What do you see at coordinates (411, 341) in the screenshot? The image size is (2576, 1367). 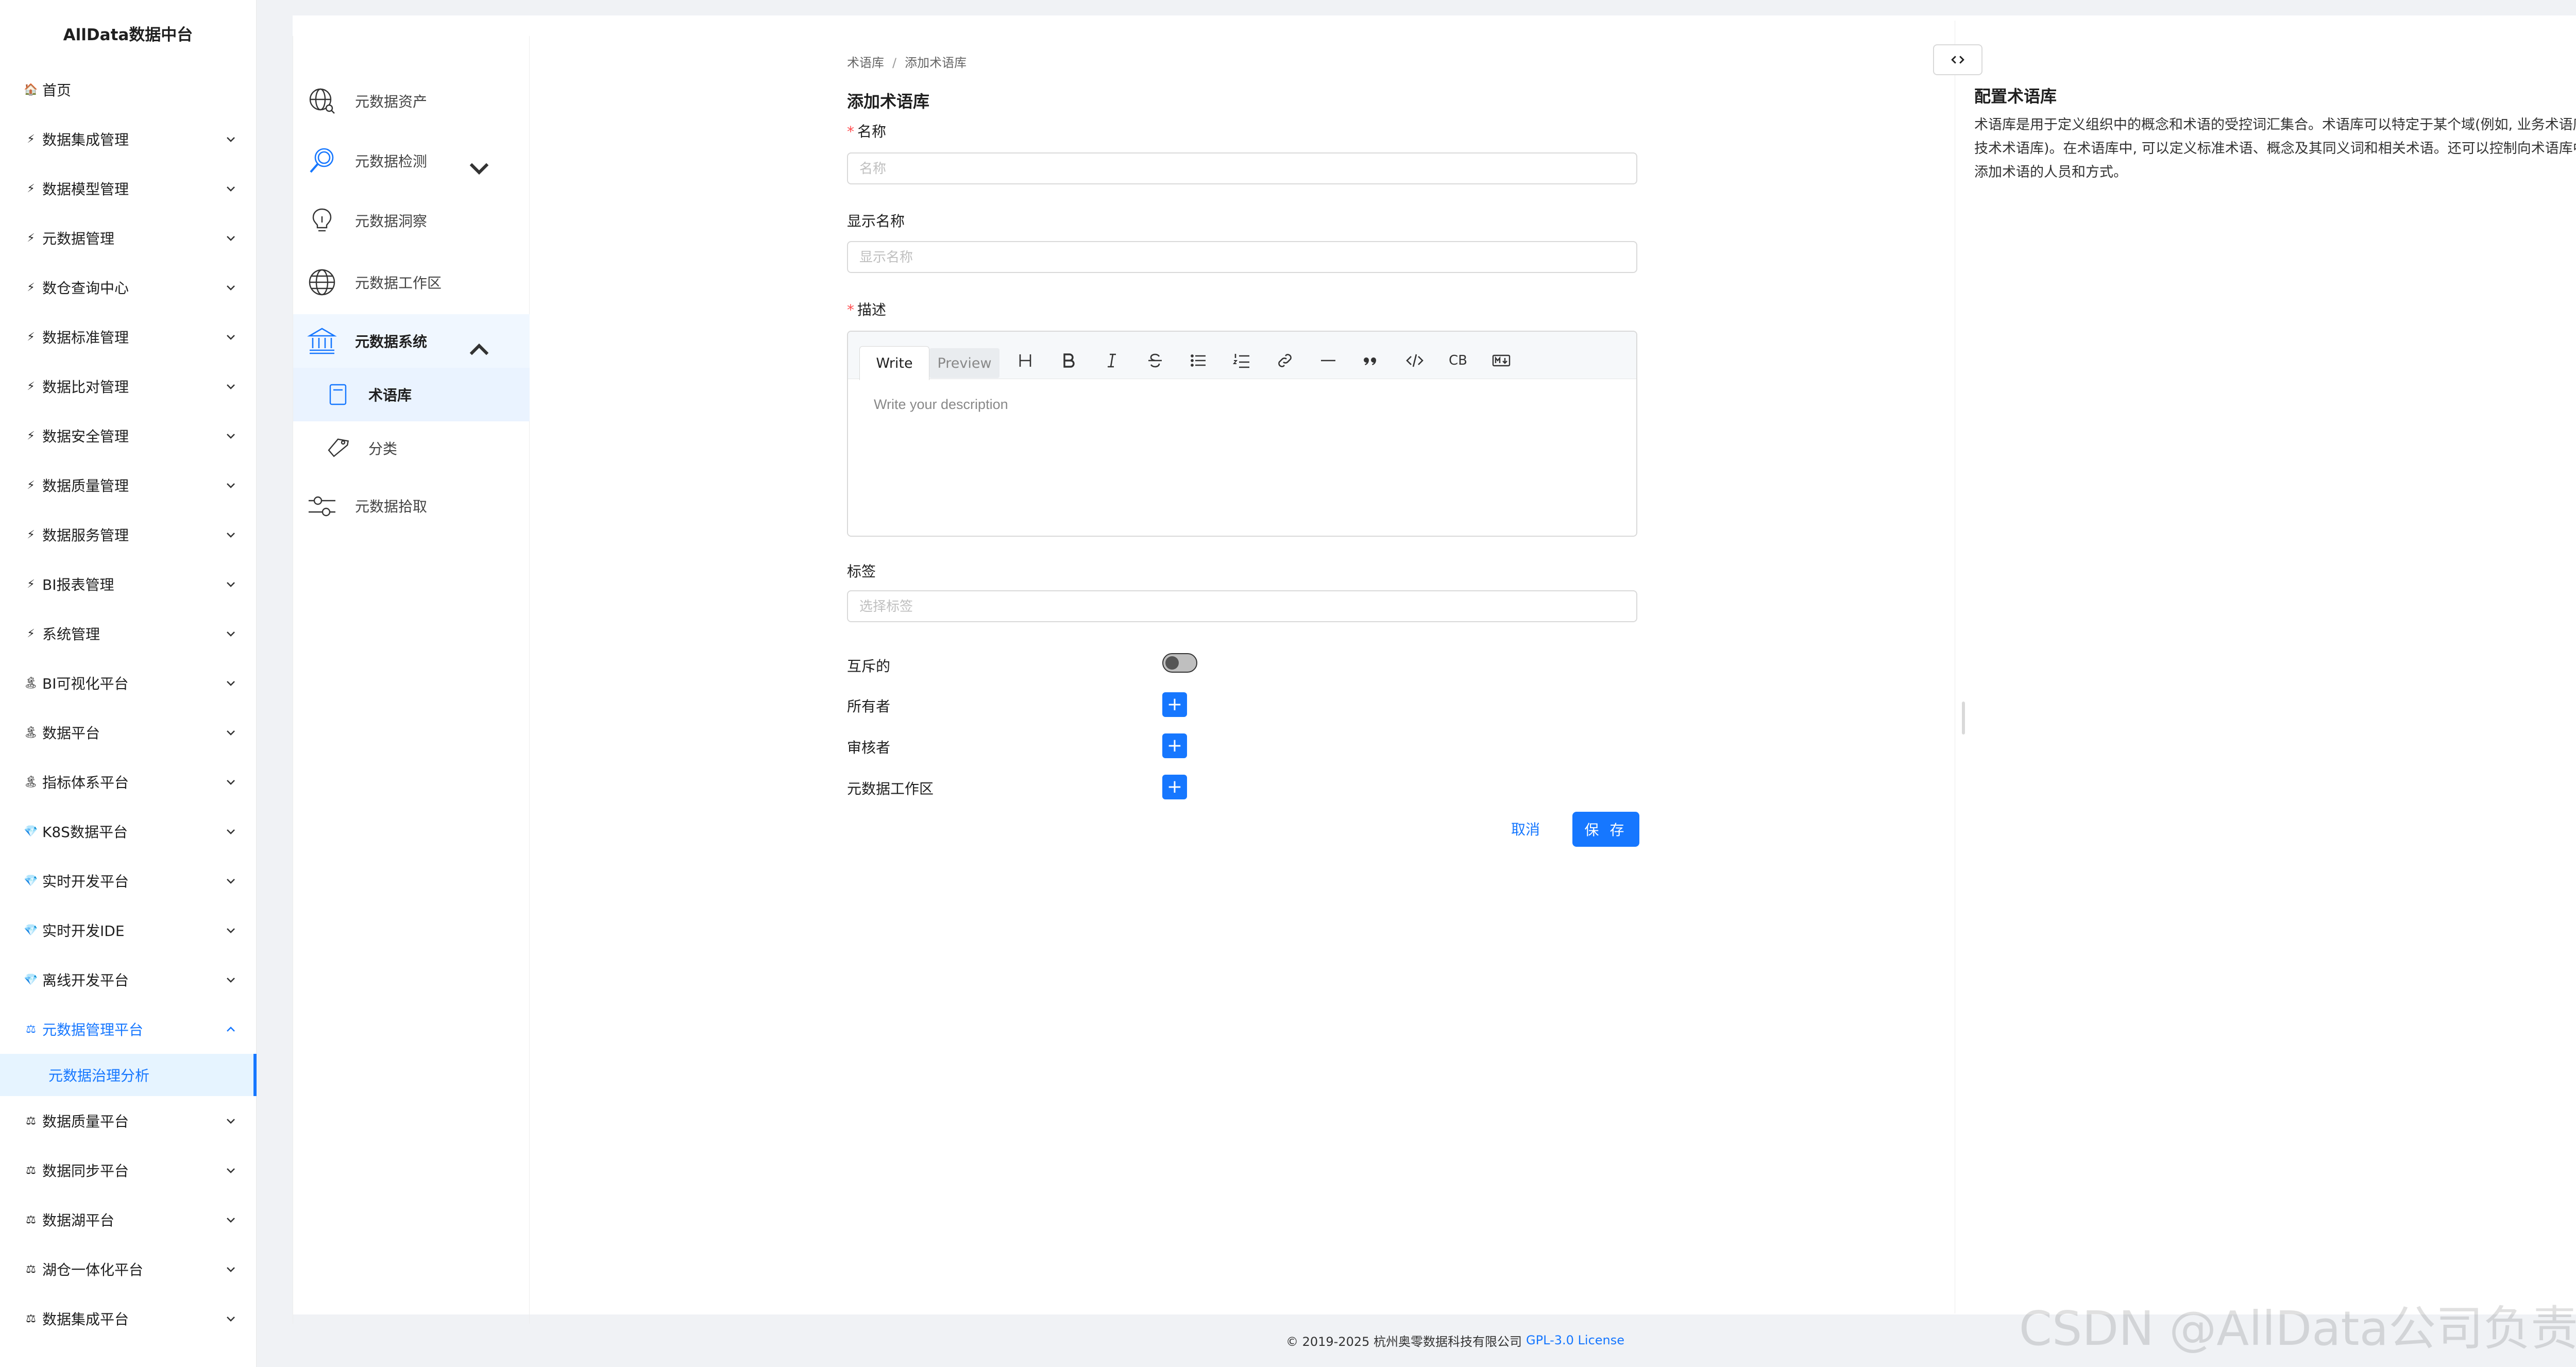 I see `subnav-item-system: 元数据系统` at bounding box center [411, 341].